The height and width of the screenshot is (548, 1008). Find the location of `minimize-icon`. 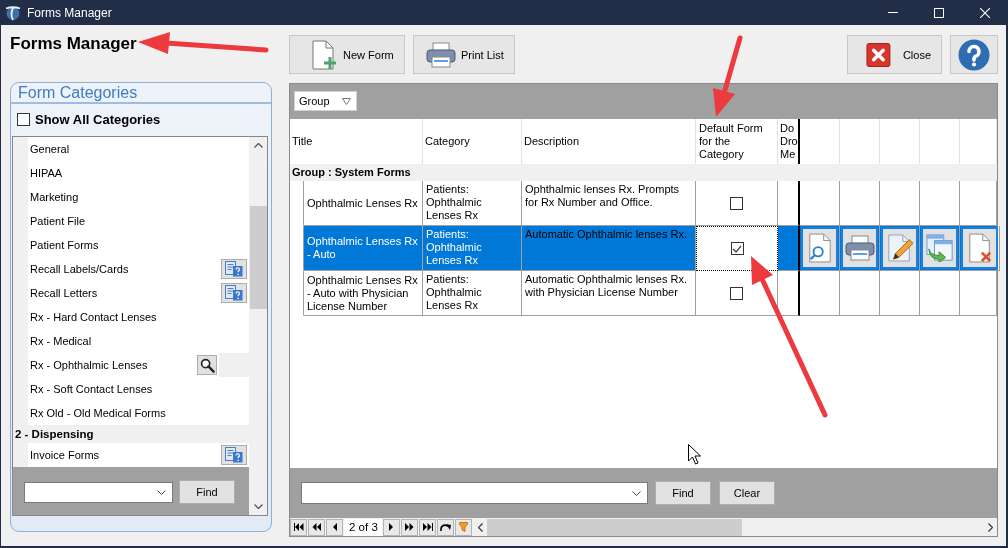

minimize-icon is located at coordinates (893, 12).